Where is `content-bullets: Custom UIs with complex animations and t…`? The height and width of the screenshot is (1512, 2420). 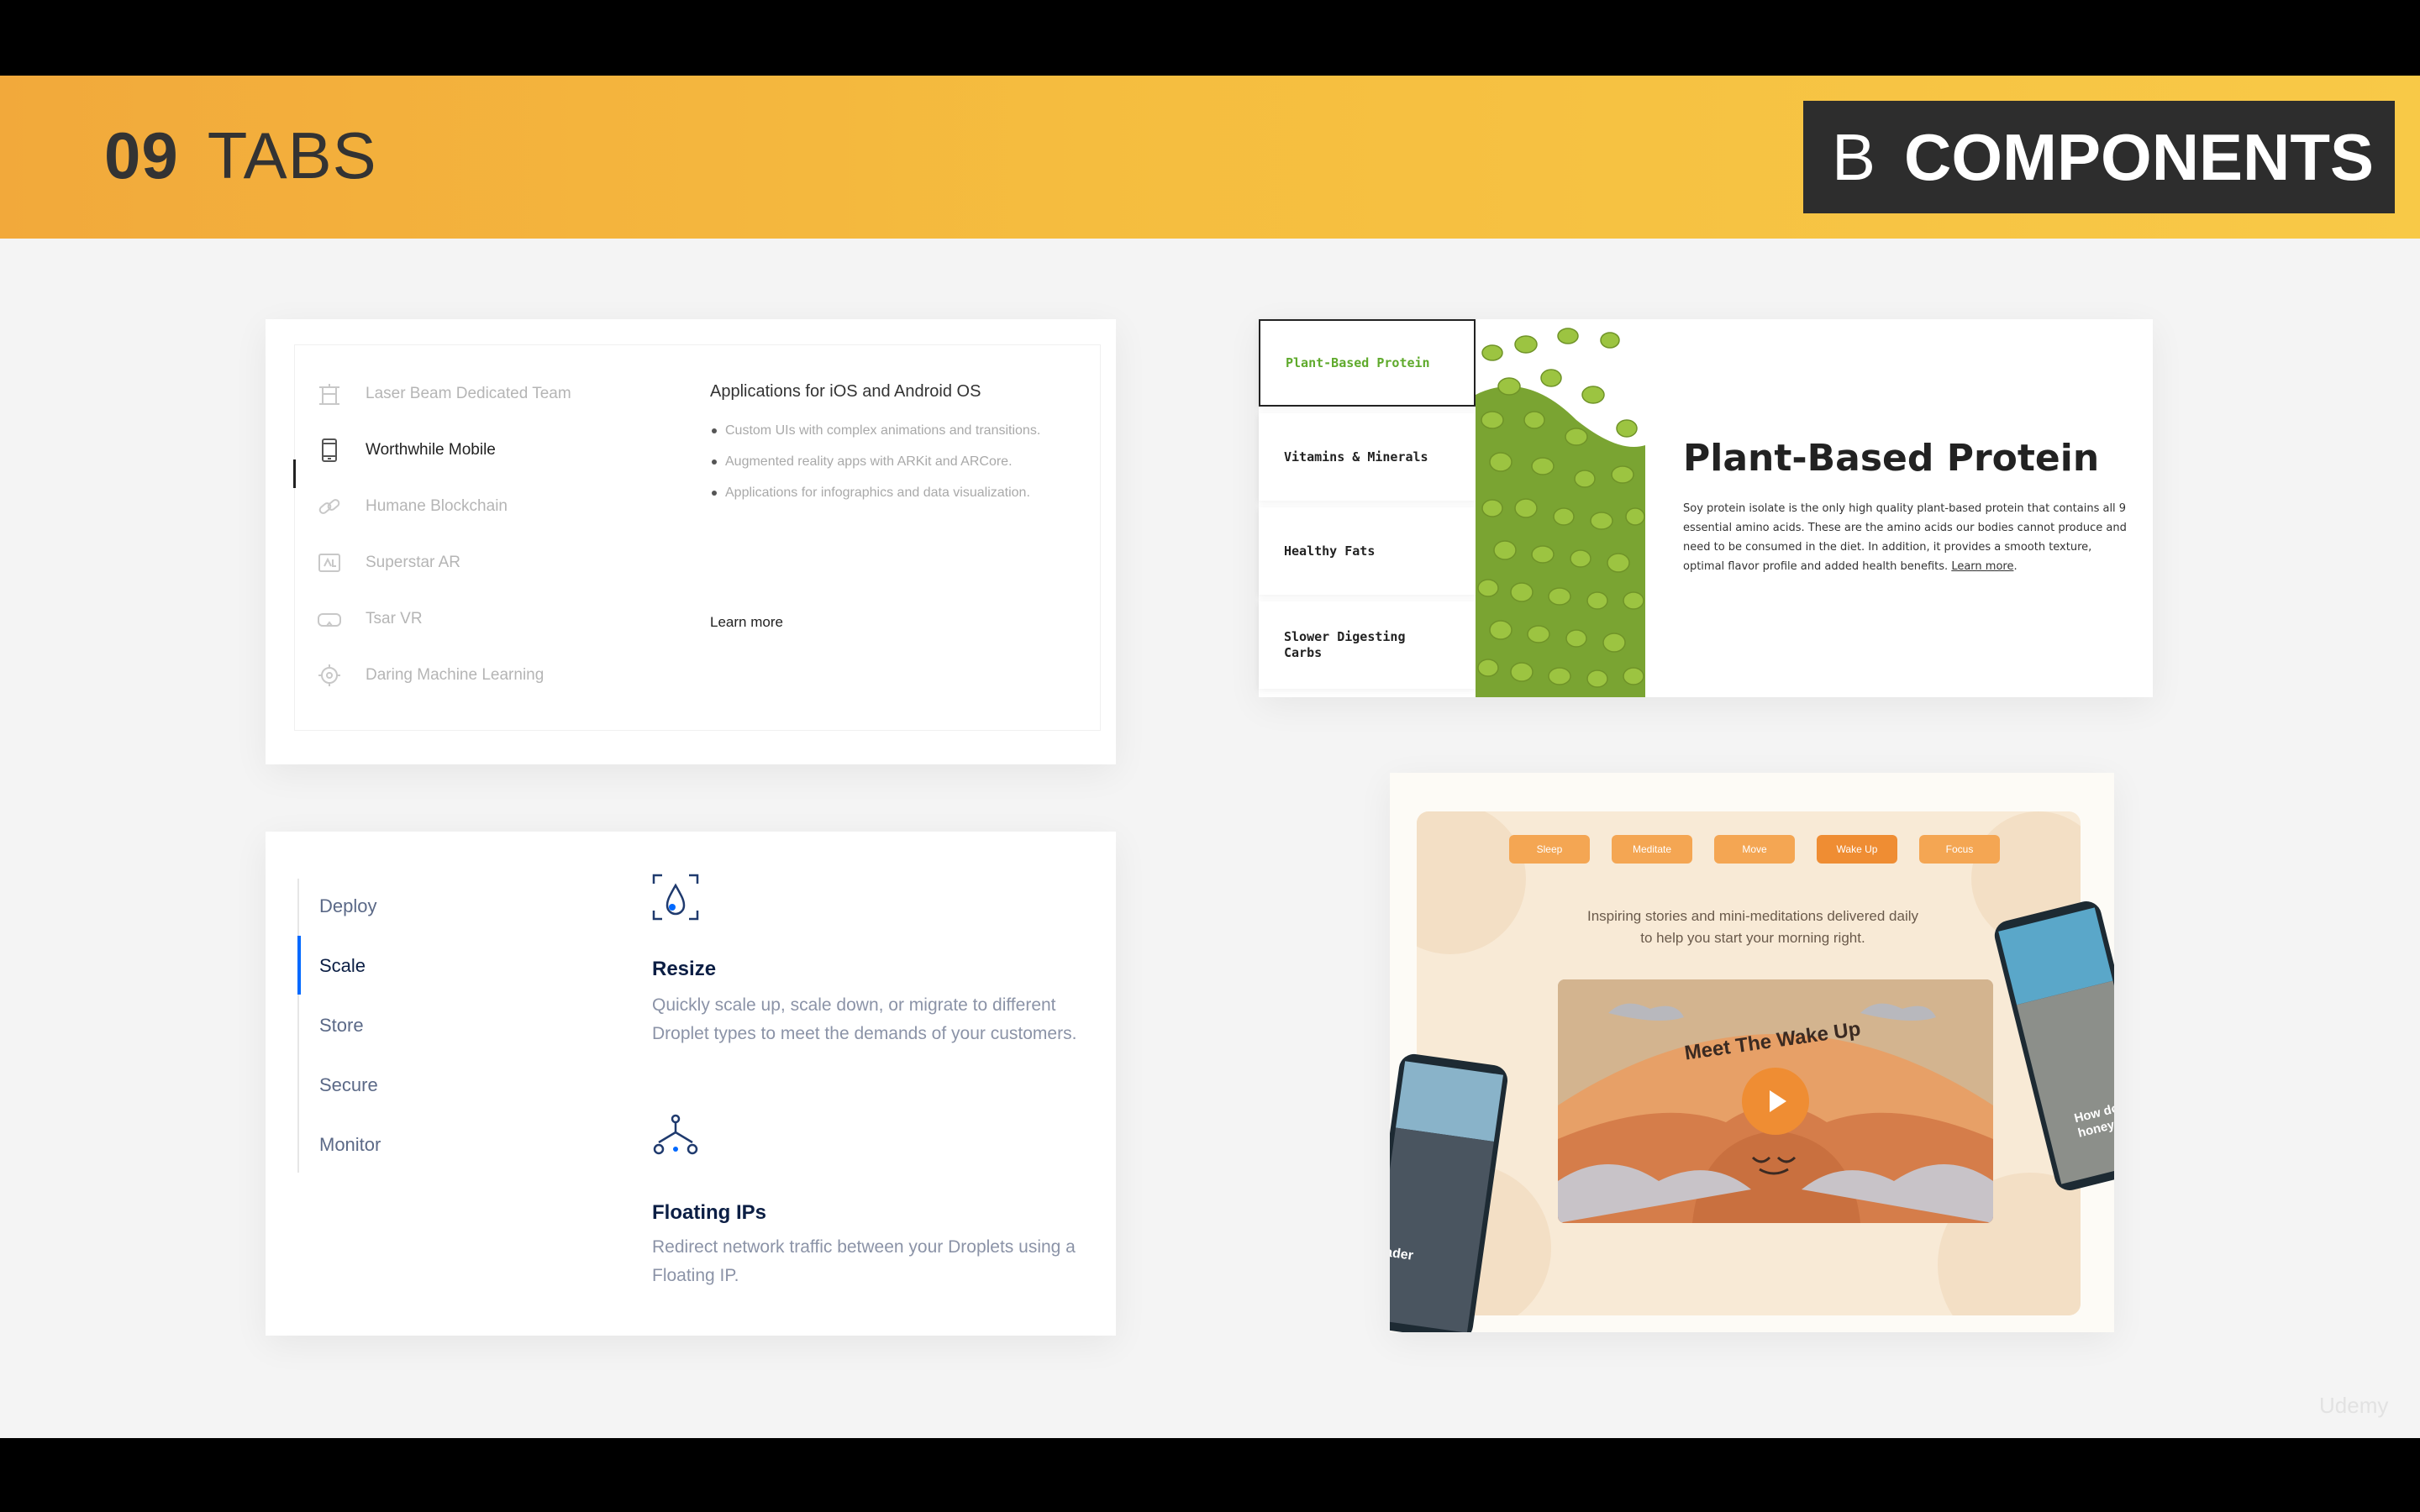 content-bullets: Custom UIs with complex animations and t… is located at coordinates (891, 465).